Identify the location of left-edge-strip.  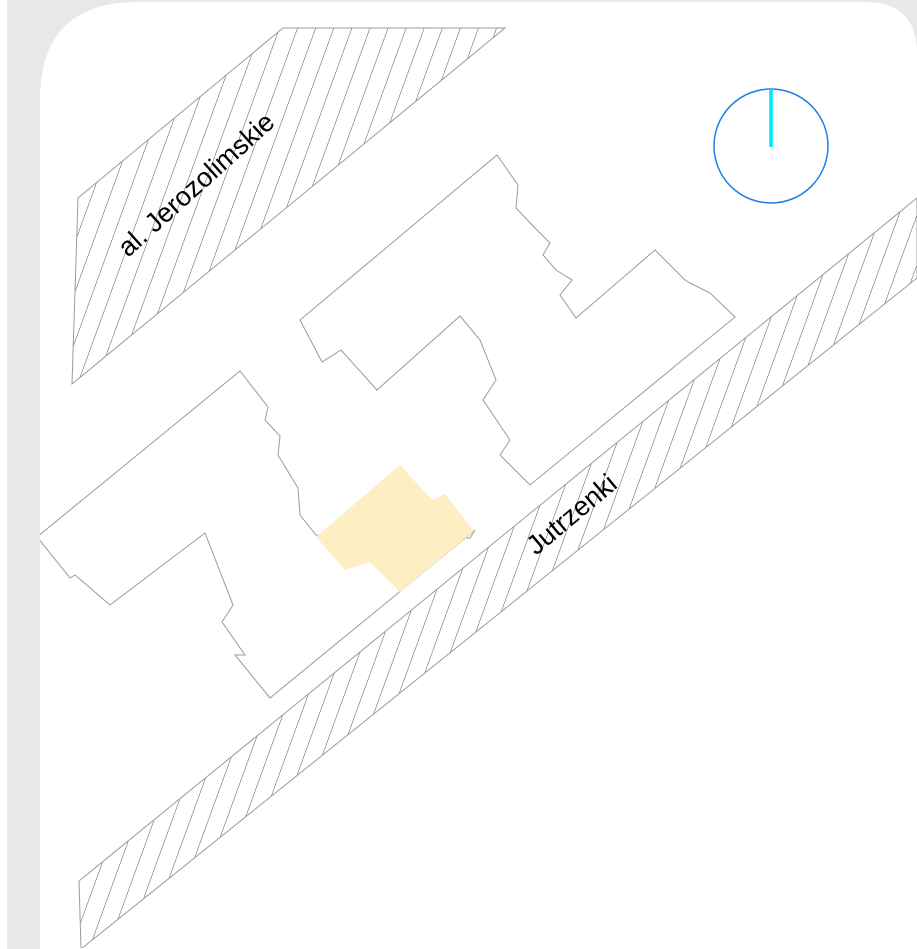
(3, 474).